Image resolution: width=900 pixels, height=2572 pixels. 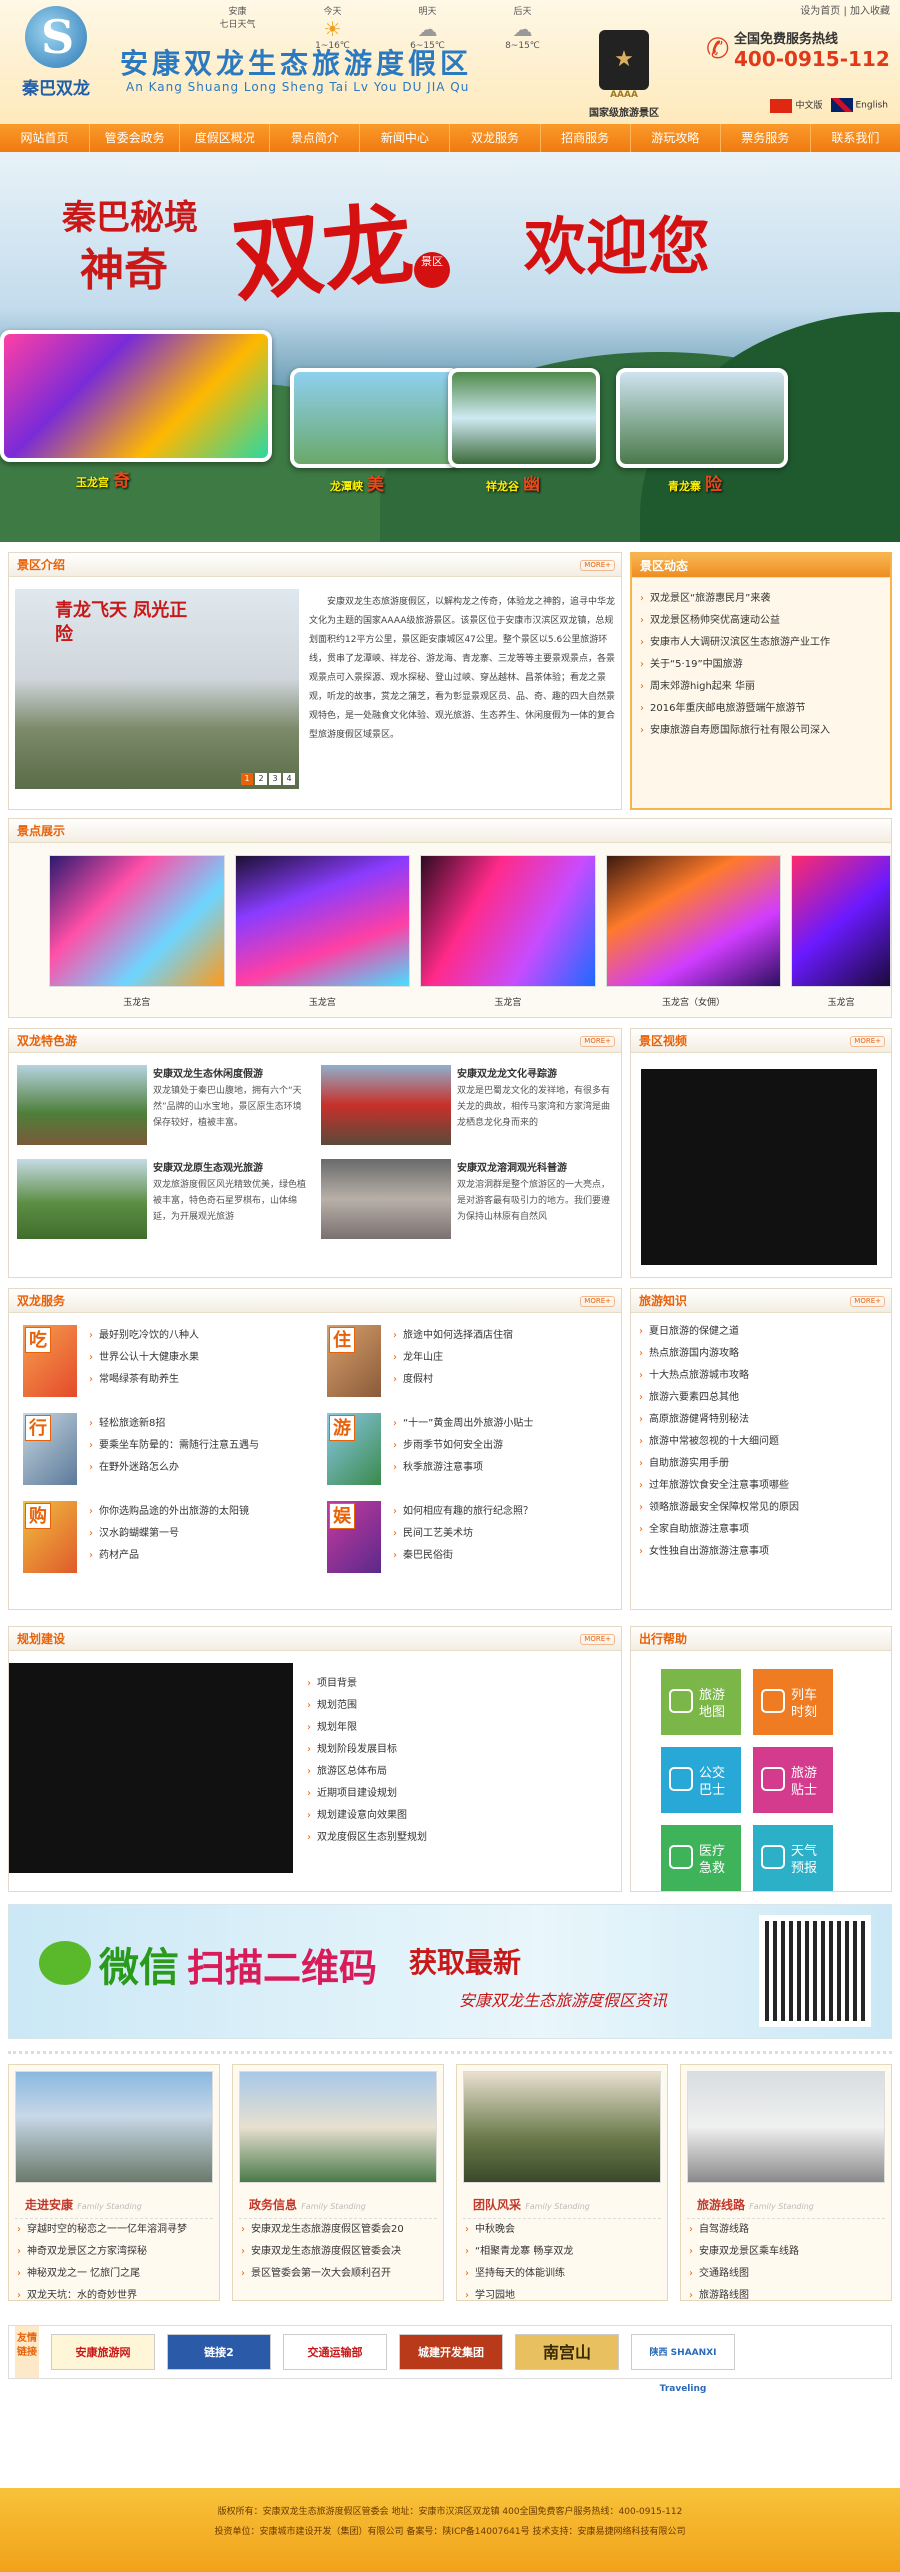 I want to click on list-item: 坚持每天的体能训练, so click(x=562, y=2274).